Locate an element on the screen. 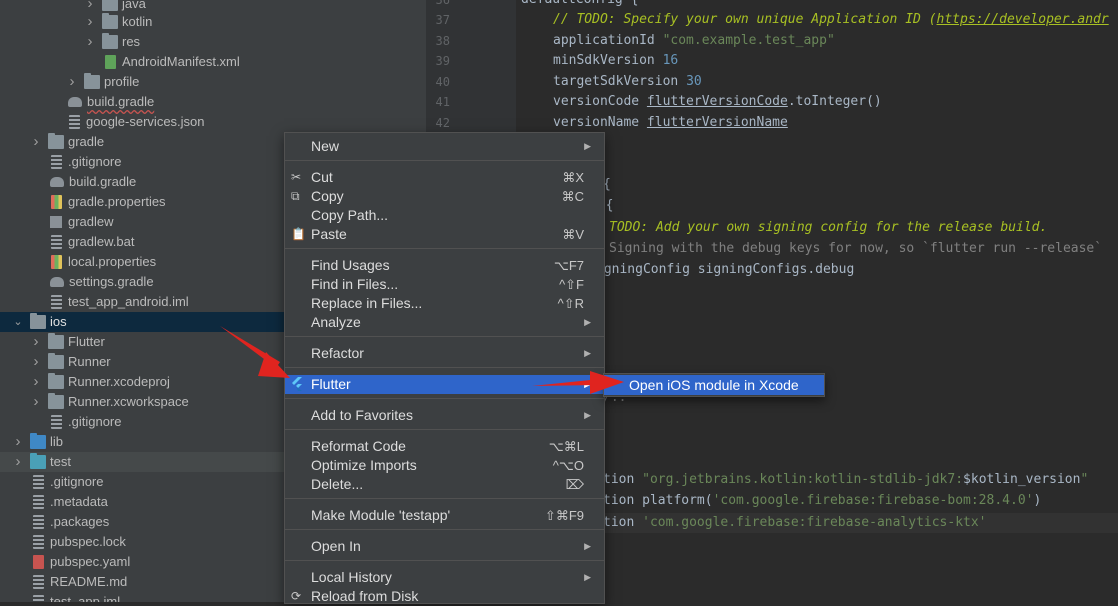 Image resolution: width=1118 pixels, height=606 pixels. tree-row: google-services.json is located at coordinates (213, 122).